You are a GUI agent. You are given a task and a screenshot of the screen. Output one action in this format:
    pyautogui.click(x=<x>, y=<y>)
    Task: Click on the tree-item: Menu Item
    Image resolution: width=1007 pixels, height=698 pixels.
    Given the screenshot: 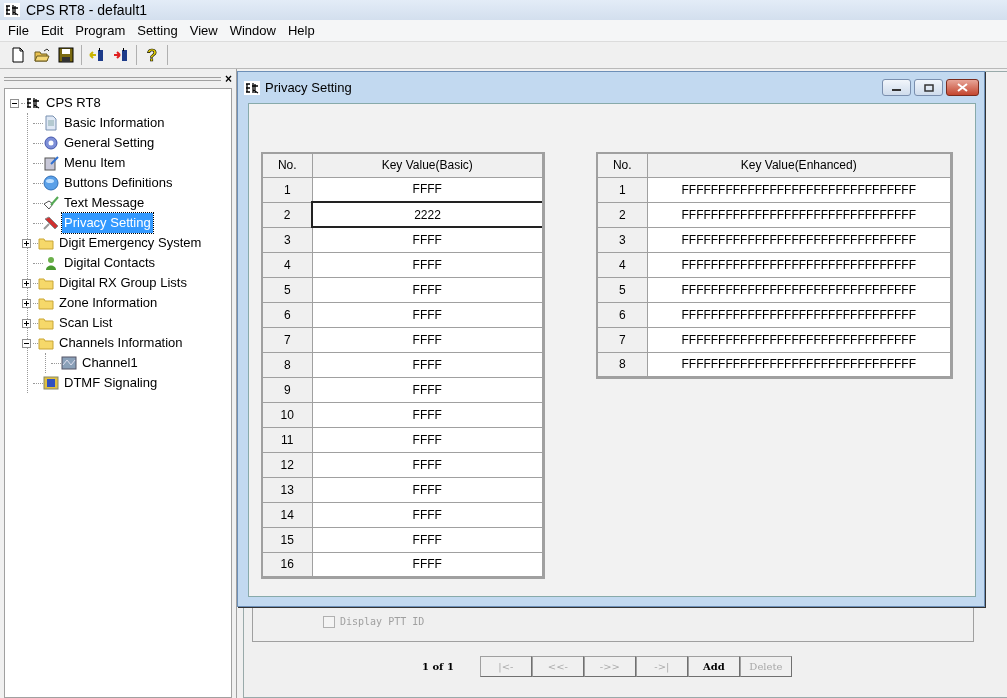 What is the action you would take?
    pyautogui.click(x=95, y=163)
    